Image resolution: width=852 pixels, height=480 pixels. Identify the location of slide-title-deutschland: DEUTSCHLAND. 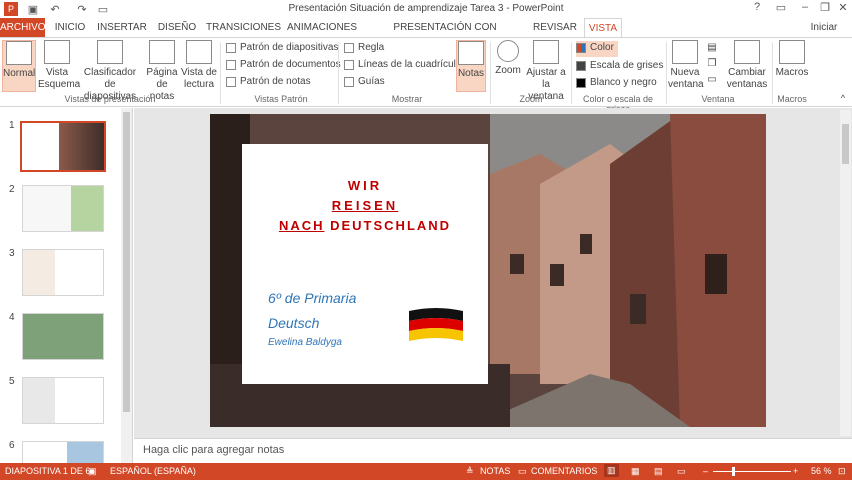
(388, 225).